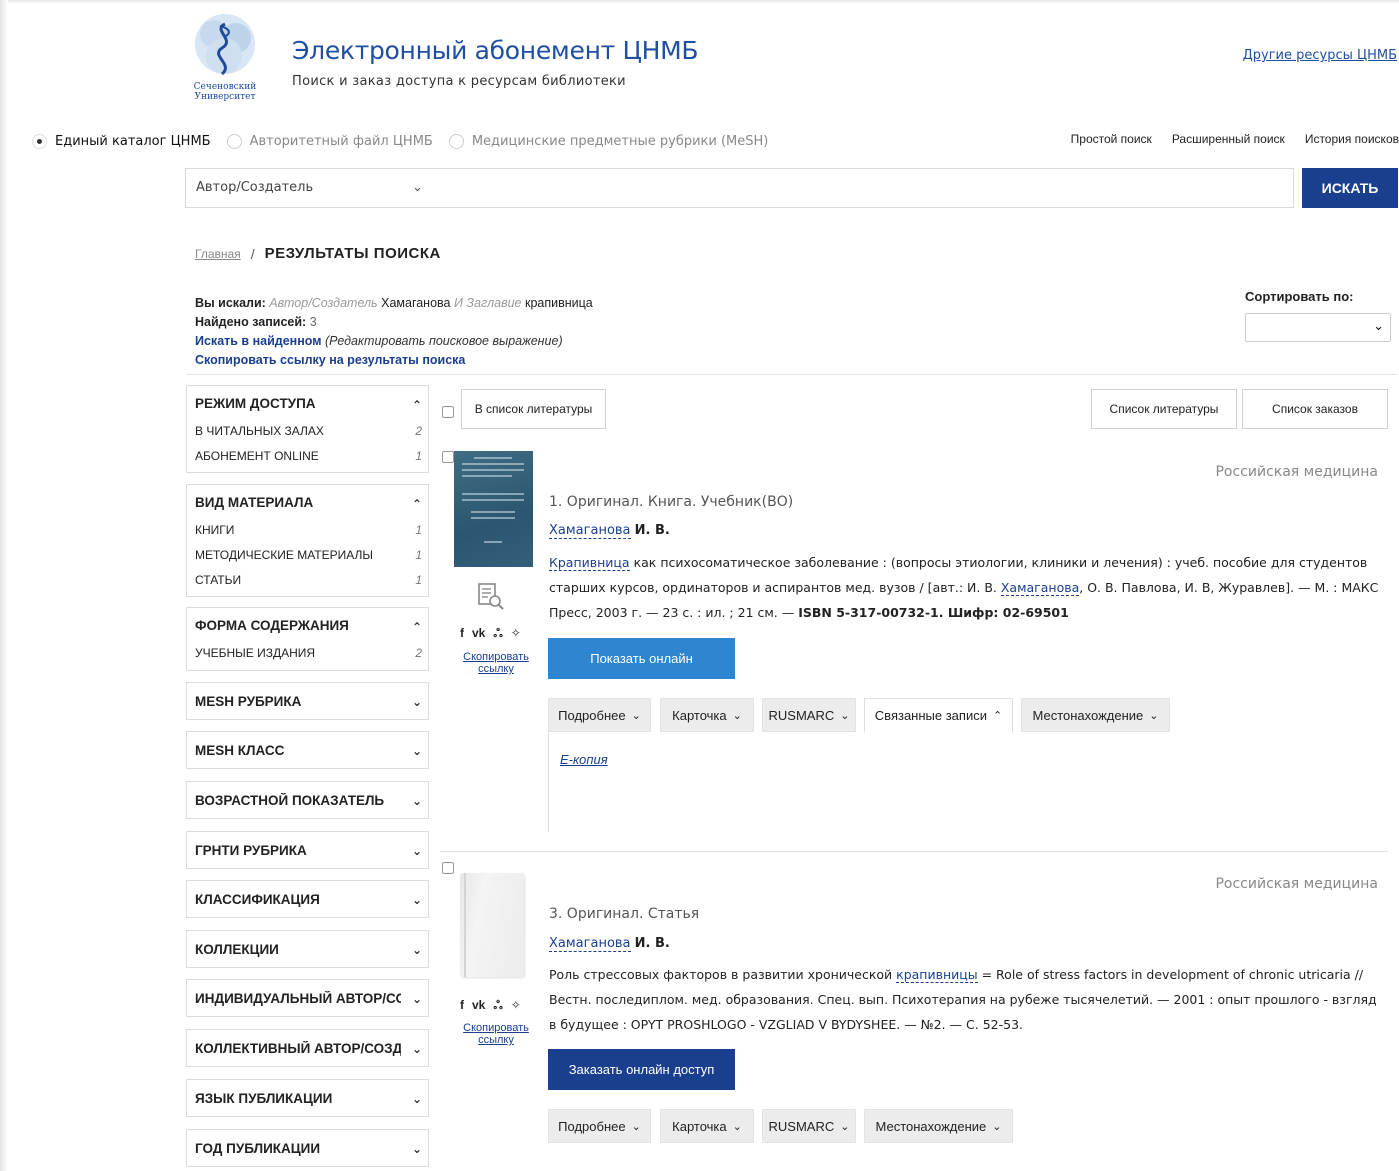  I want to click on facet-header: ГОД ПУБЛИКАЦИИ ⌄, so click(307, 1149).